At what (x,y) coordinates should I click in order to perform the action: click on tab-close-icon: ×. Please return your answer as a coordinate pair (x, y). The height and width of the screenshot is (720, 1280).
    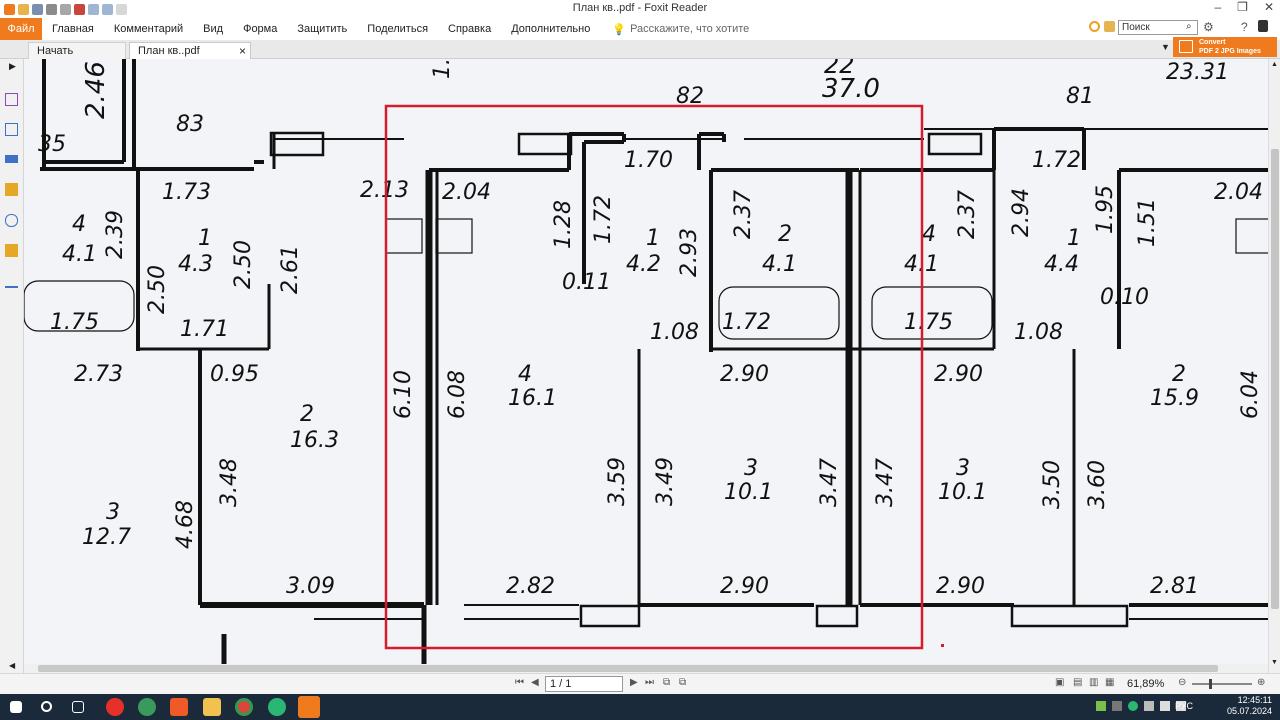
    Looking at the image, I should click on (242, 51).